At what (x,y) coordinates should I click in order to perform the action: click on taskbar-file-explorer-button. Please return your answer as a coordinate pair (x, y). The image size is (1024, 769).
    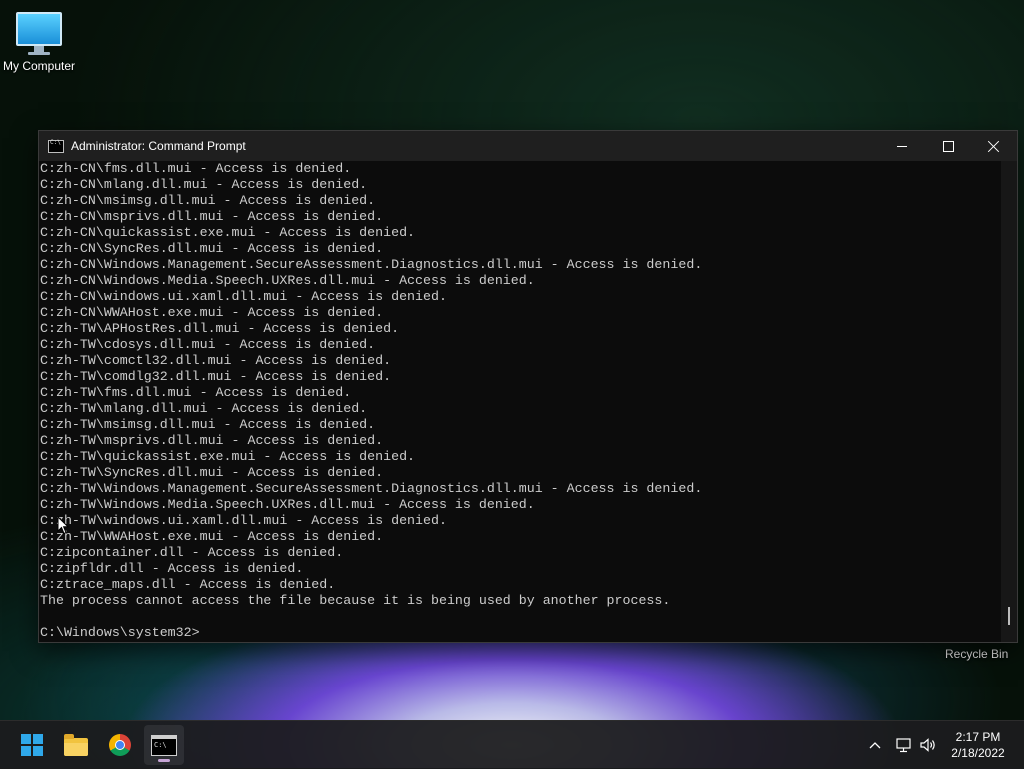
    Looking at the image, I should click on (76, 745).